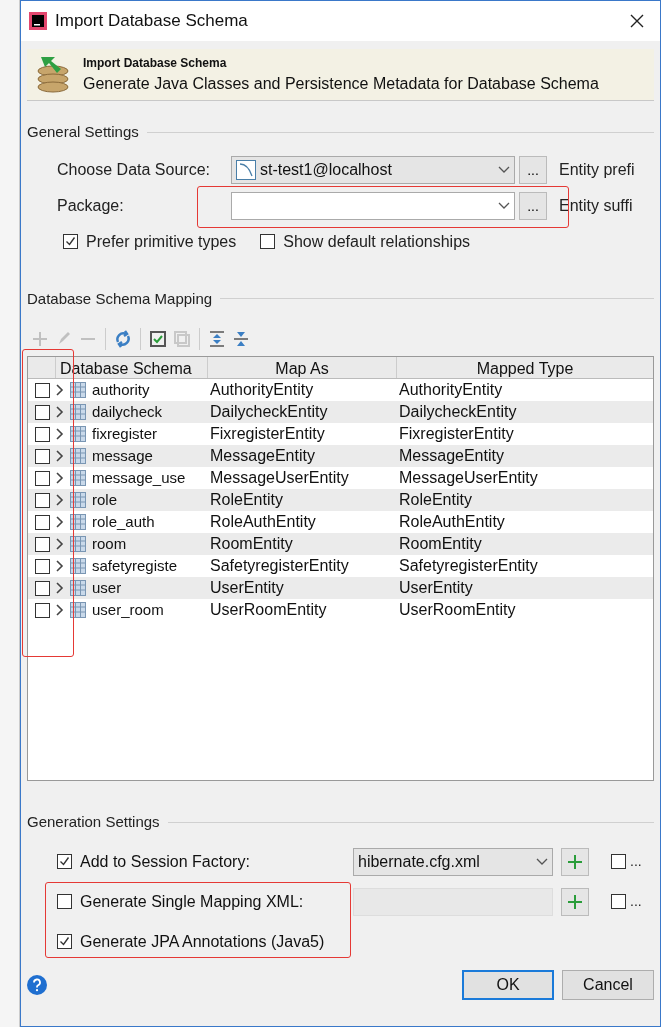  What do you see at coordinates (104, 499) in the screenshot?
I see `table-cell-text: role` at bounding box center [104, 499].